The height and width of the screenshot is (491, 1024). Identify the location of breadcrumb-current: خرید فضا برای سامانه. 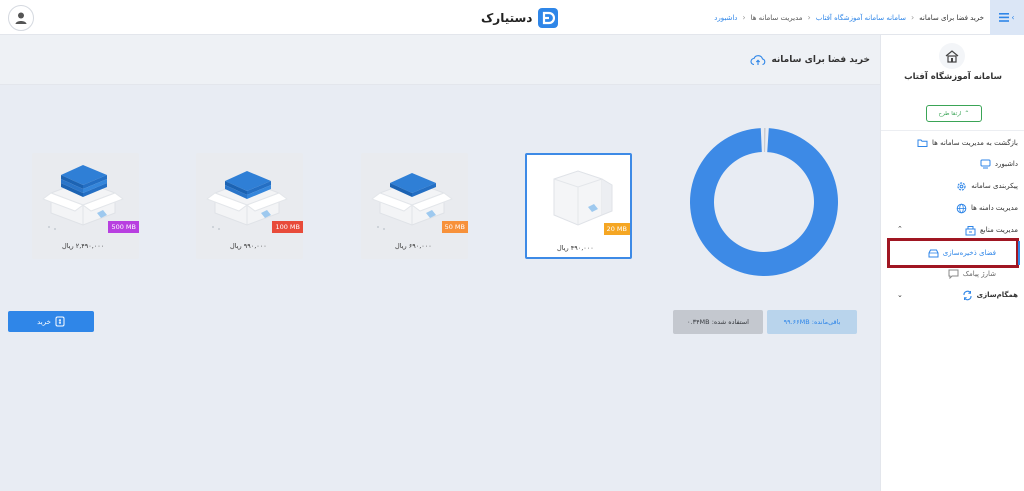
(951, 17).